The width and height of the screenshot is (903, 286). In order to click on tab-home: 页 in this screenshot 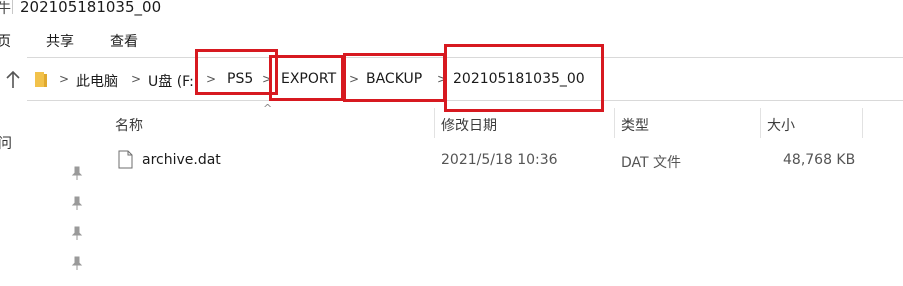, I will do `click(5, 41)`.